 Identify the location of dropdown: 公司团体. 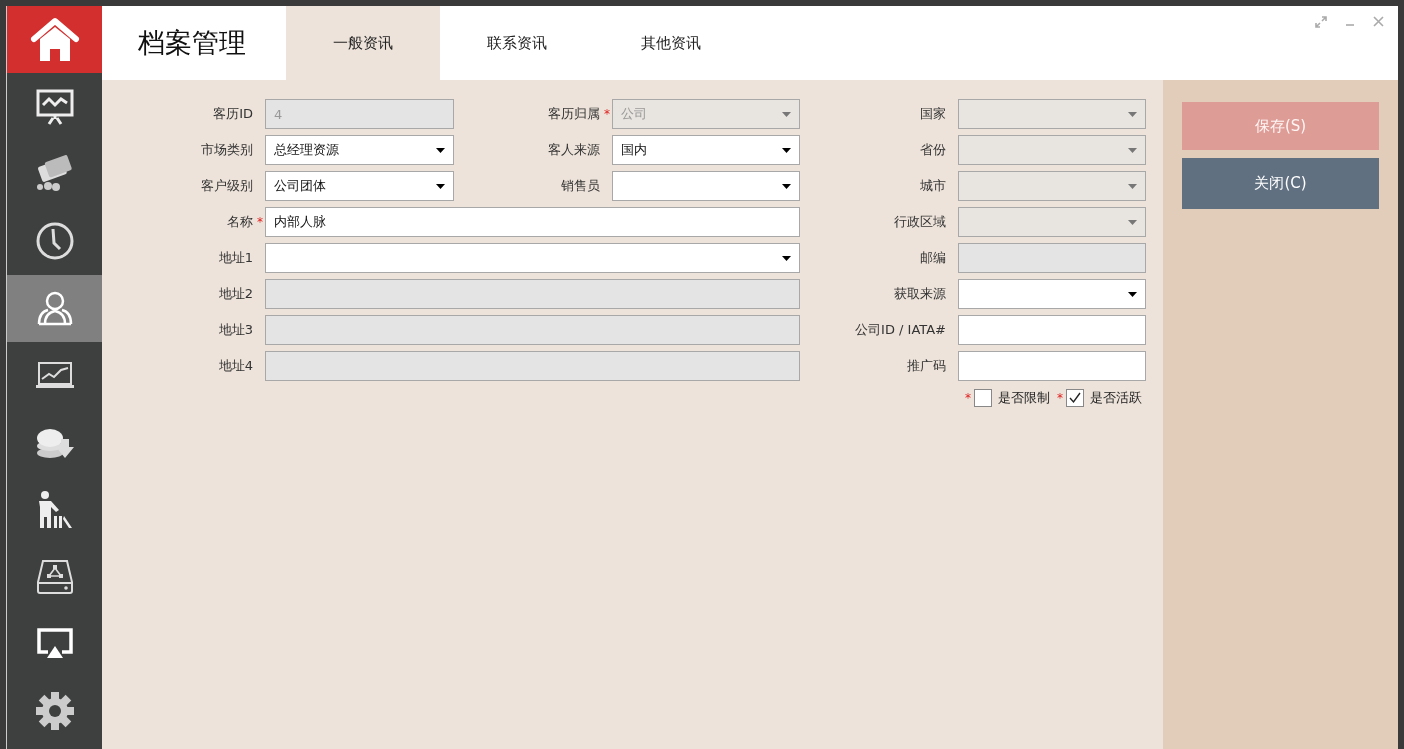
(359, 186).